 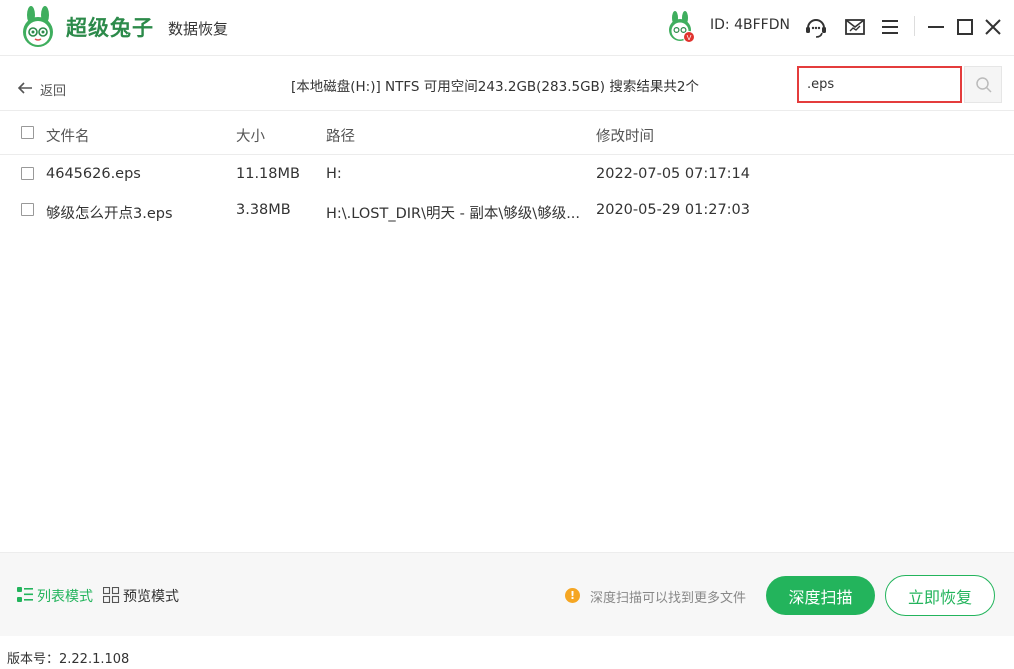 What do you see at coordinates (25, 594) in the screenshot?
I see `list-view-icon` at bounding box center [25, 594].